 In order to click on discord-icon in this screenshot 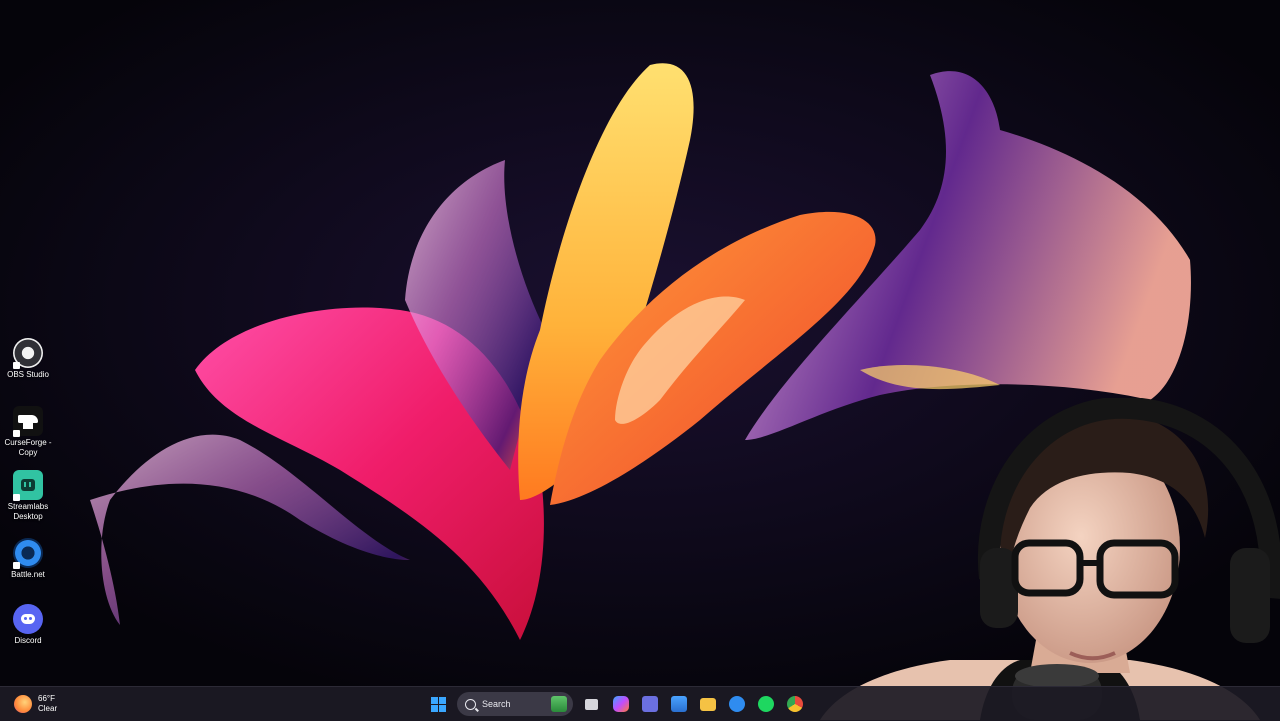, I will do `click(28, 619)`.